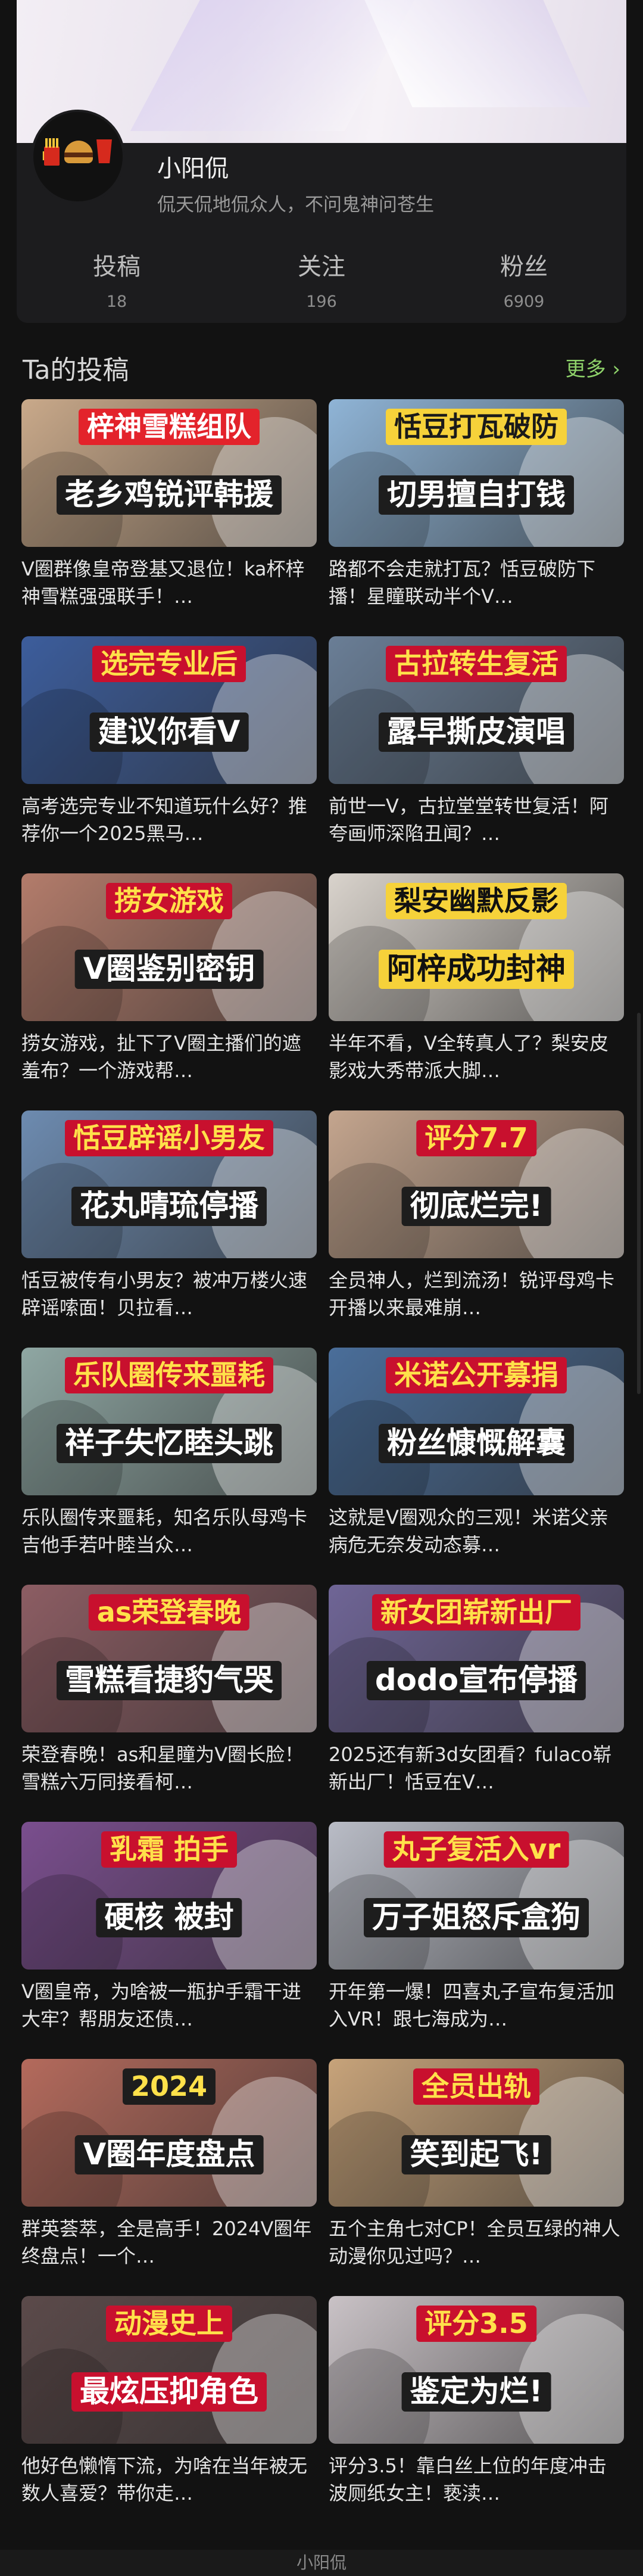 The width and height of the screenshot is (643, 2576). What do you see at coordinates (476, 732) in the screenshot?
I see `thumbnail-caption-bottom: 露早撕皮演唱` at bounding box center [476, 732].